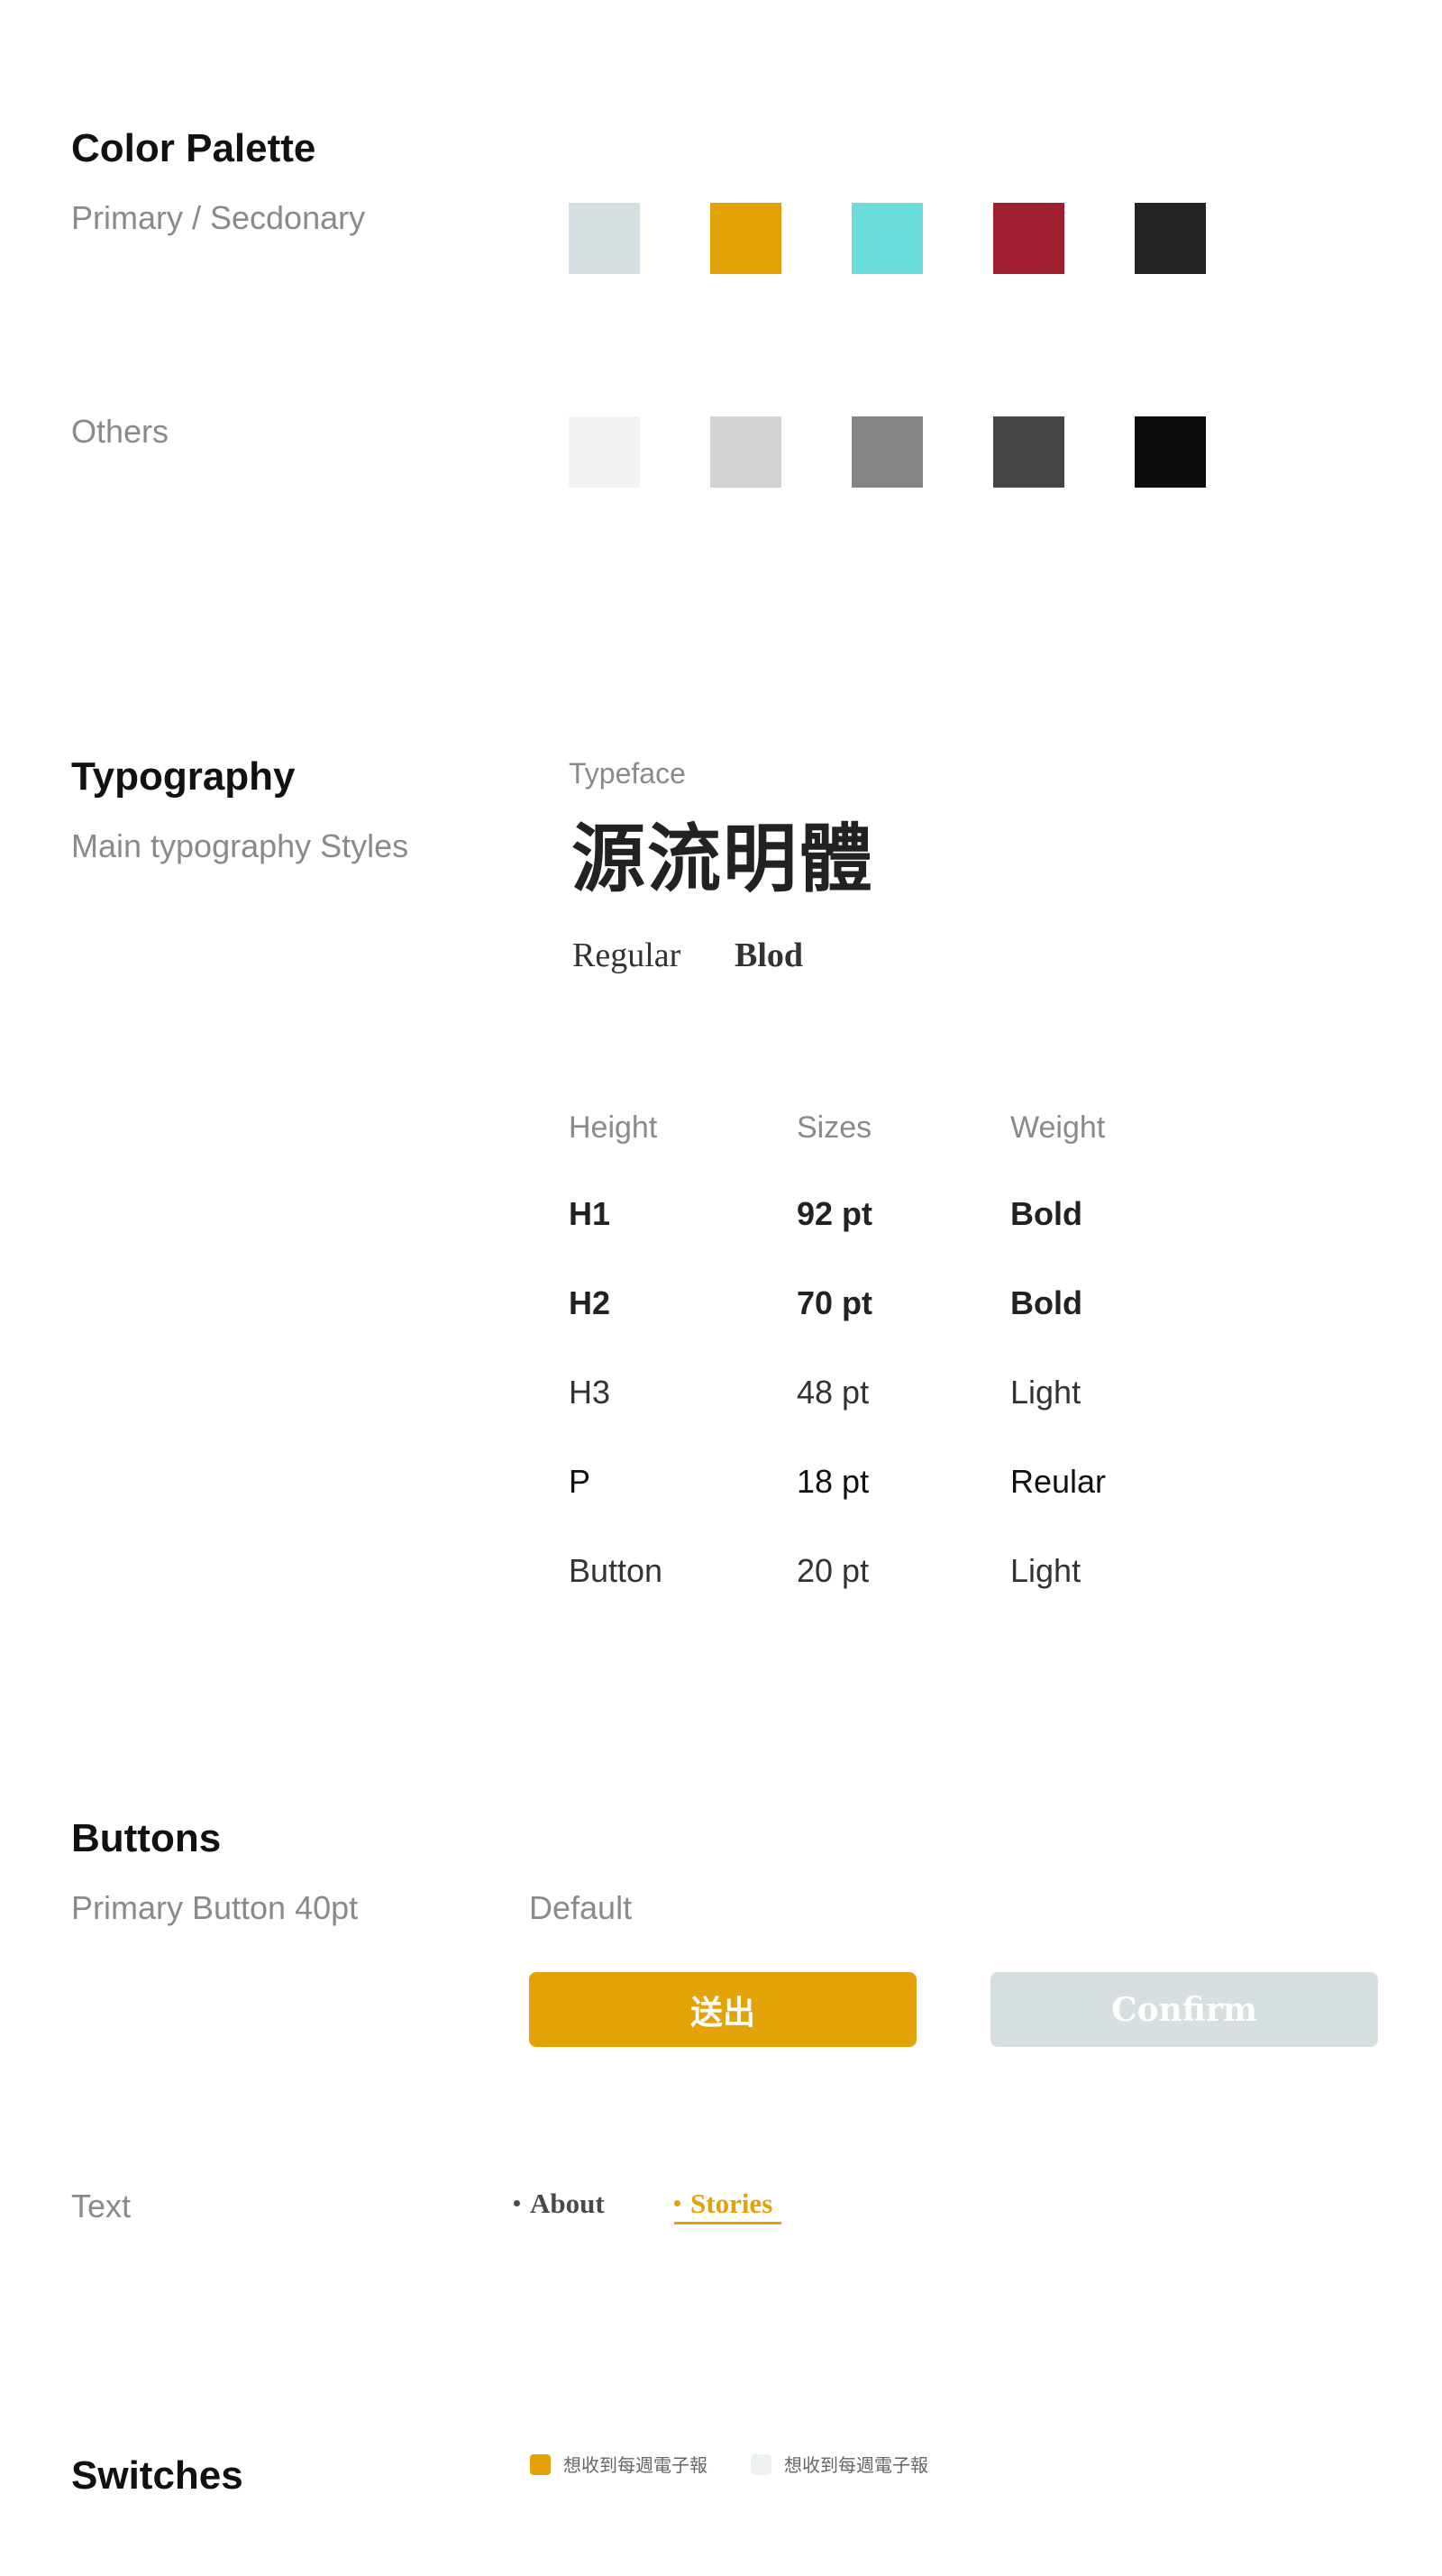 This screenshot has height=2576, width=1442. Describe the element at coordinates (769, 955) in the screenshot. I see `weight-sample-bold: Blod` at that location.